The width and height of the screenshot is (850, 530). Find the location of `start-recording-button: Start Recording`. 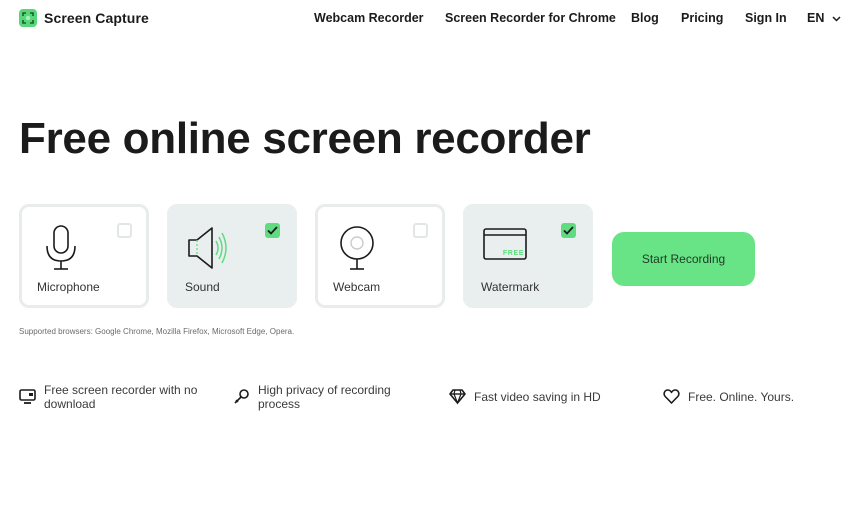

start-recording-button: Start Recording is located at coordinates (683, 259).